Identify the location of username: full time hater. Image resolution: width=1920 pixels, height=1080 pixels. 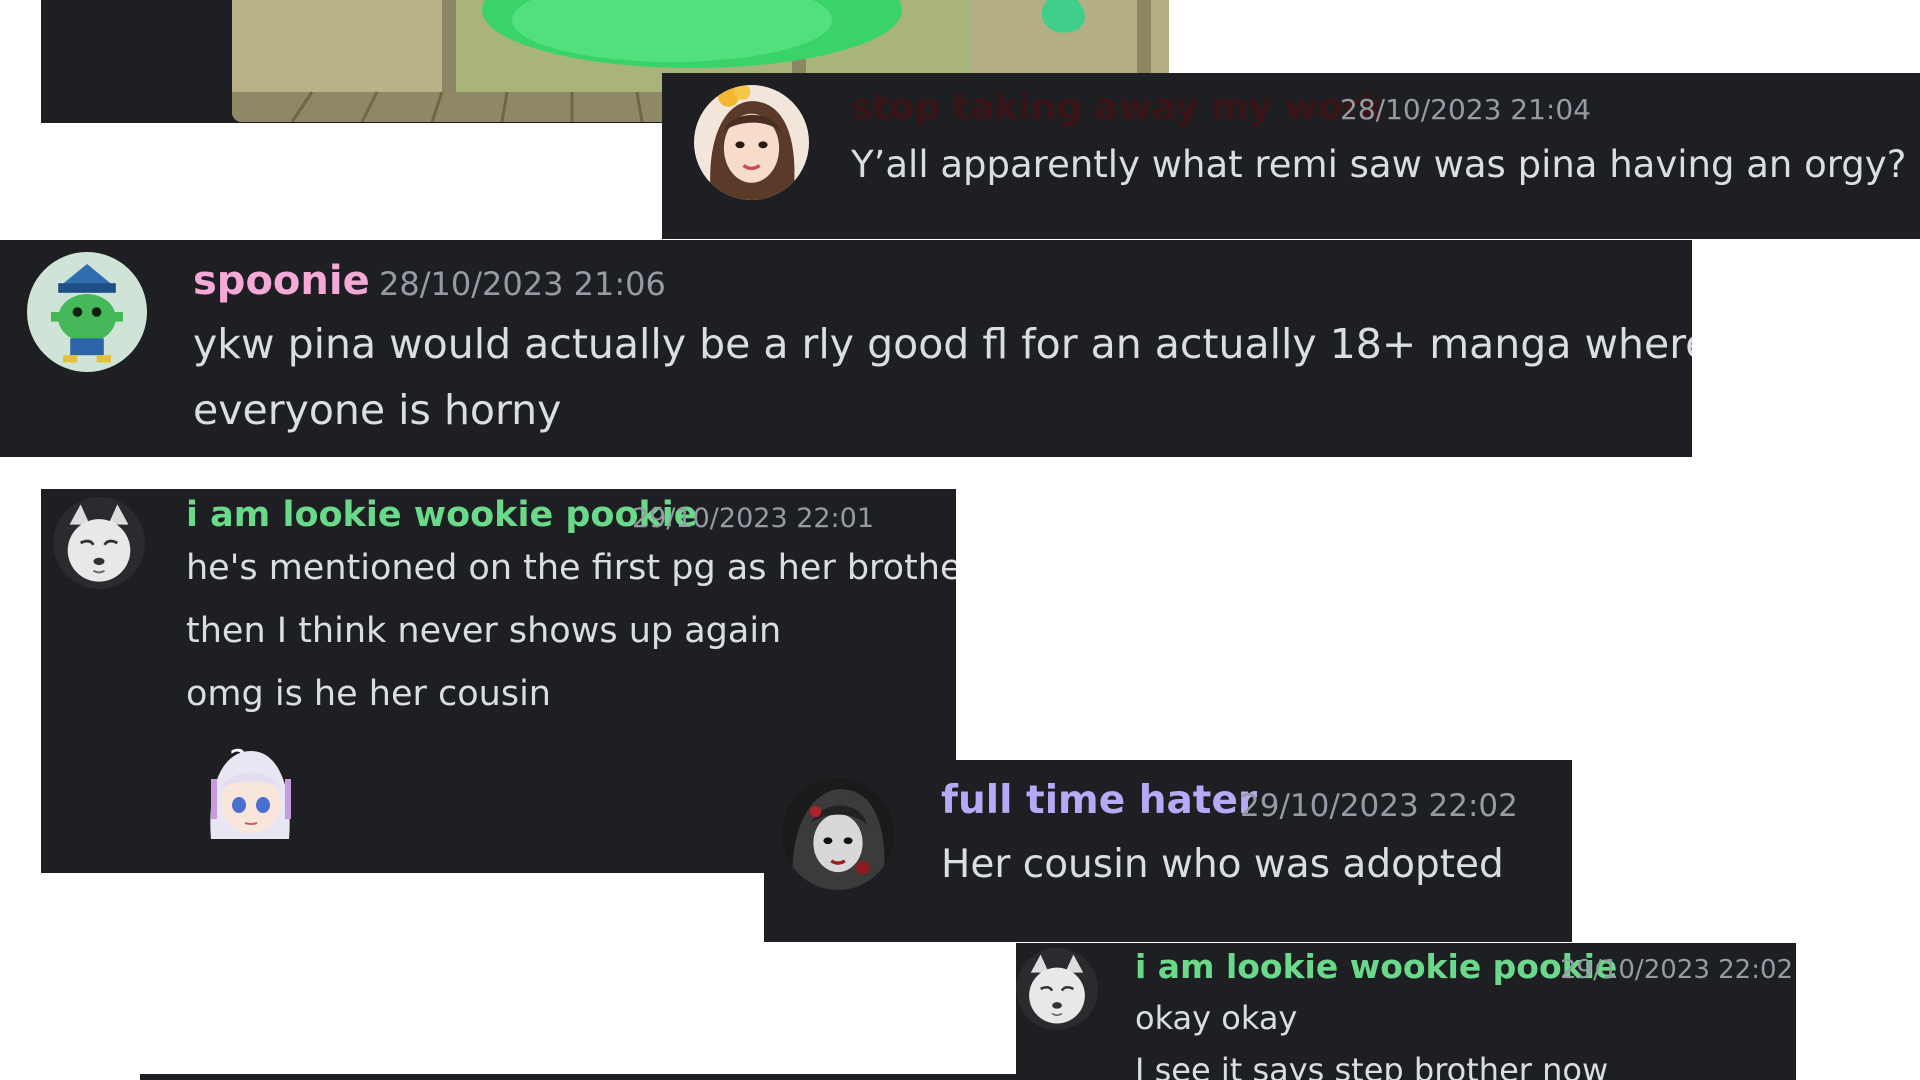
(1099, 800).